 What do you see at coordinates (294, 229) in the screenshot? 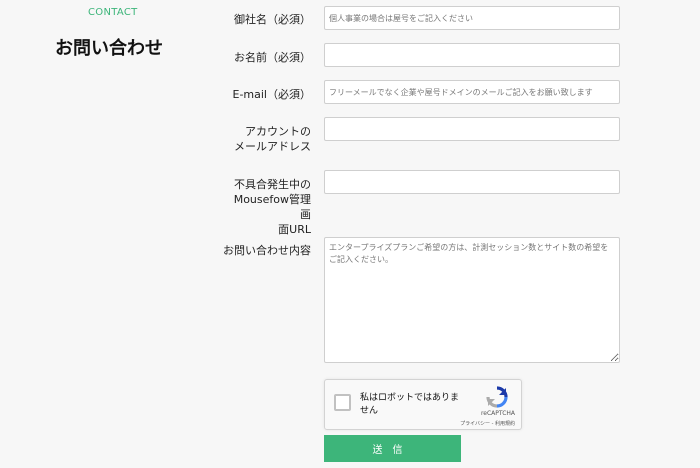
I see `issue-url-label-line3: 面URL` at bounding box center [294, 229].